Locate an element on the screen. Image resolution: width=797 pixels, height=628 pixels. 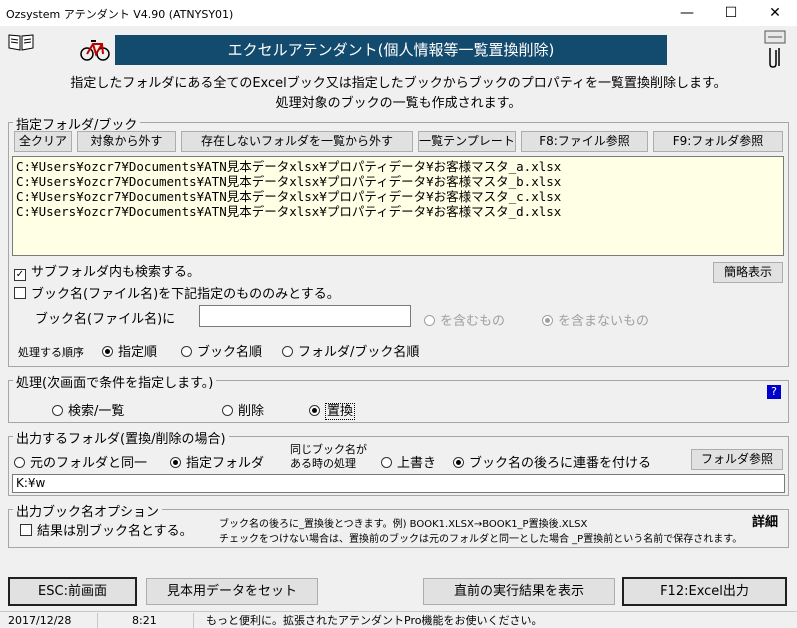
order-radio-specified: 指定順 is located at coordinates (129, 350).